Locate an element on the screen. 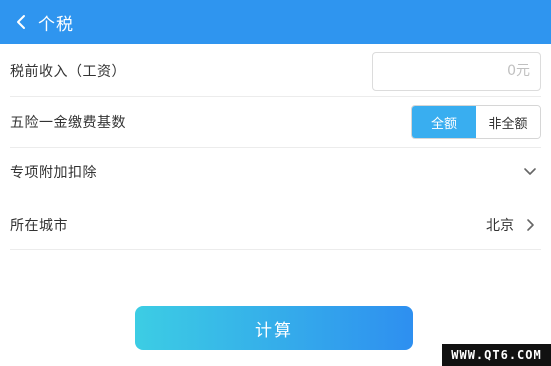  city-value: 北京 is located at coordinates (500, 226).